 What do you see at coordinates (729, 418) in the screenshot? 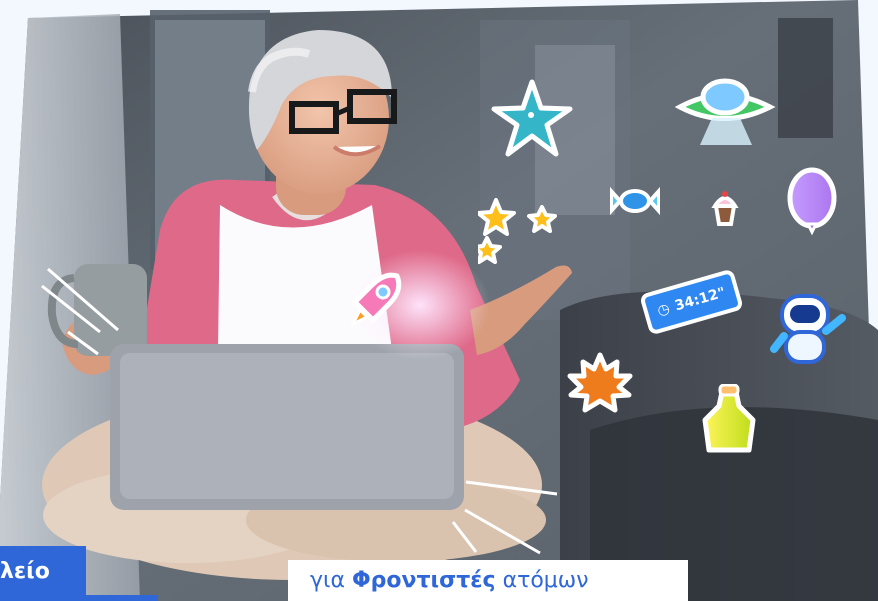
I see `potion-bottle-icon` at bounding box center [729, 418].